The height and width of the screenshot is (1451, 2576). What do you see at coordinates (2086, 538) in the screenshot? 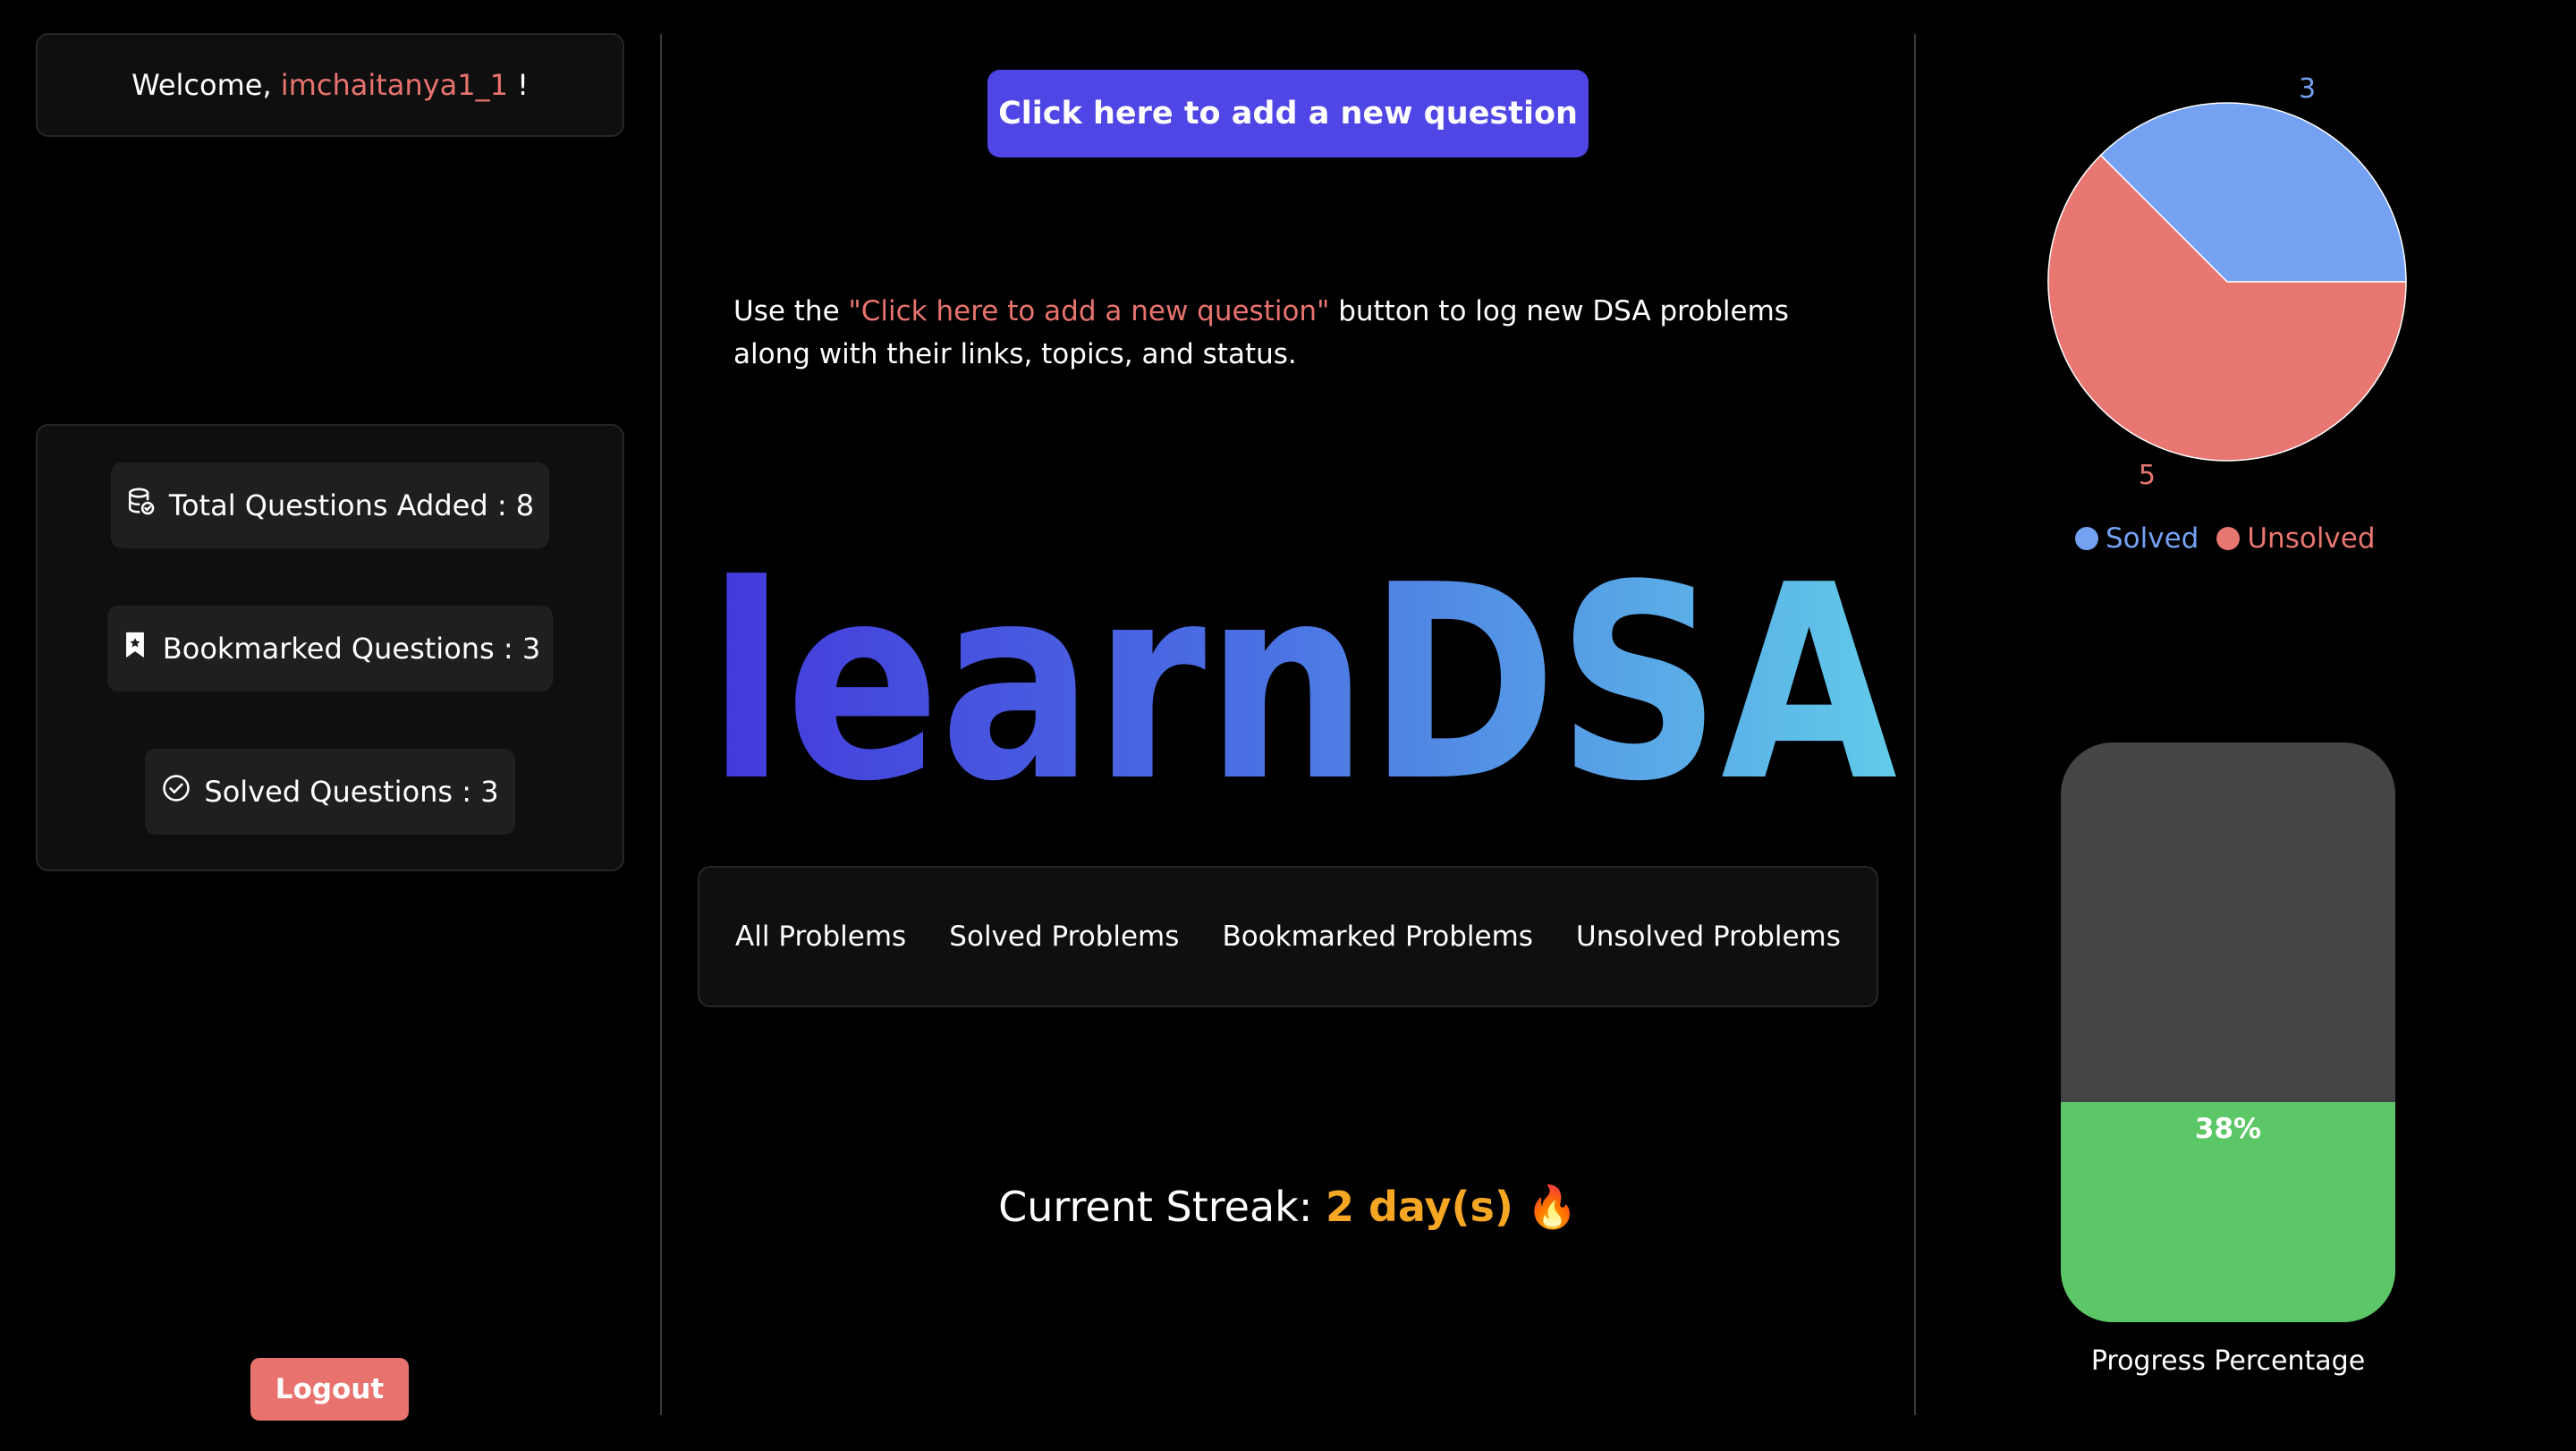
I see `legend-swatch-solved` at bounding box center [2086, 538].